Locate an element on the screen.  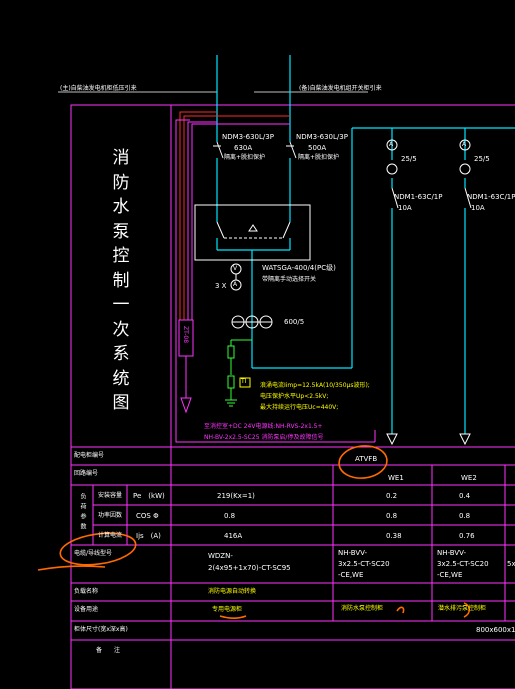
row-power-factor: 功率因数 is located at coordinates (110, 515).